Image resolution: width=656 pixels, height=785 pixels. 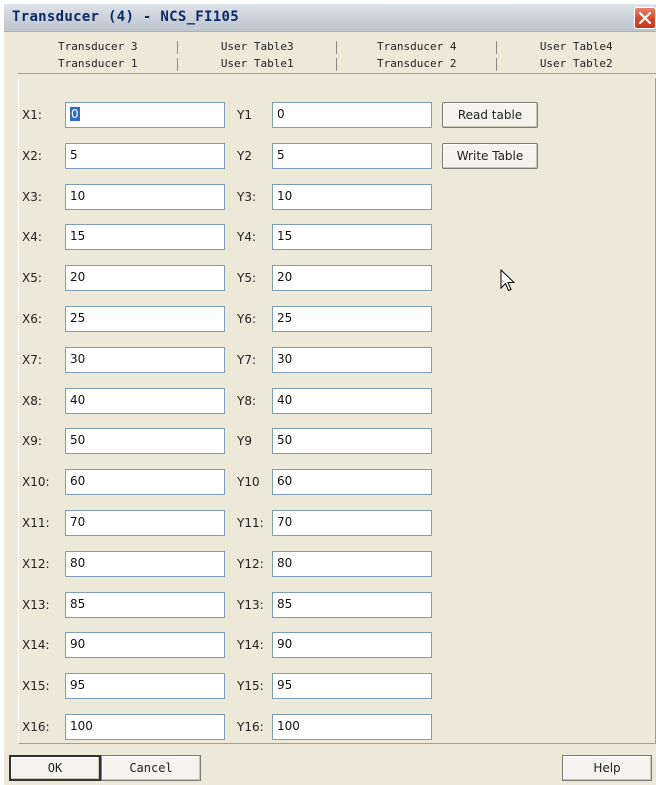 I want to click on y-label: Y6:, so click(x=247, y=319).